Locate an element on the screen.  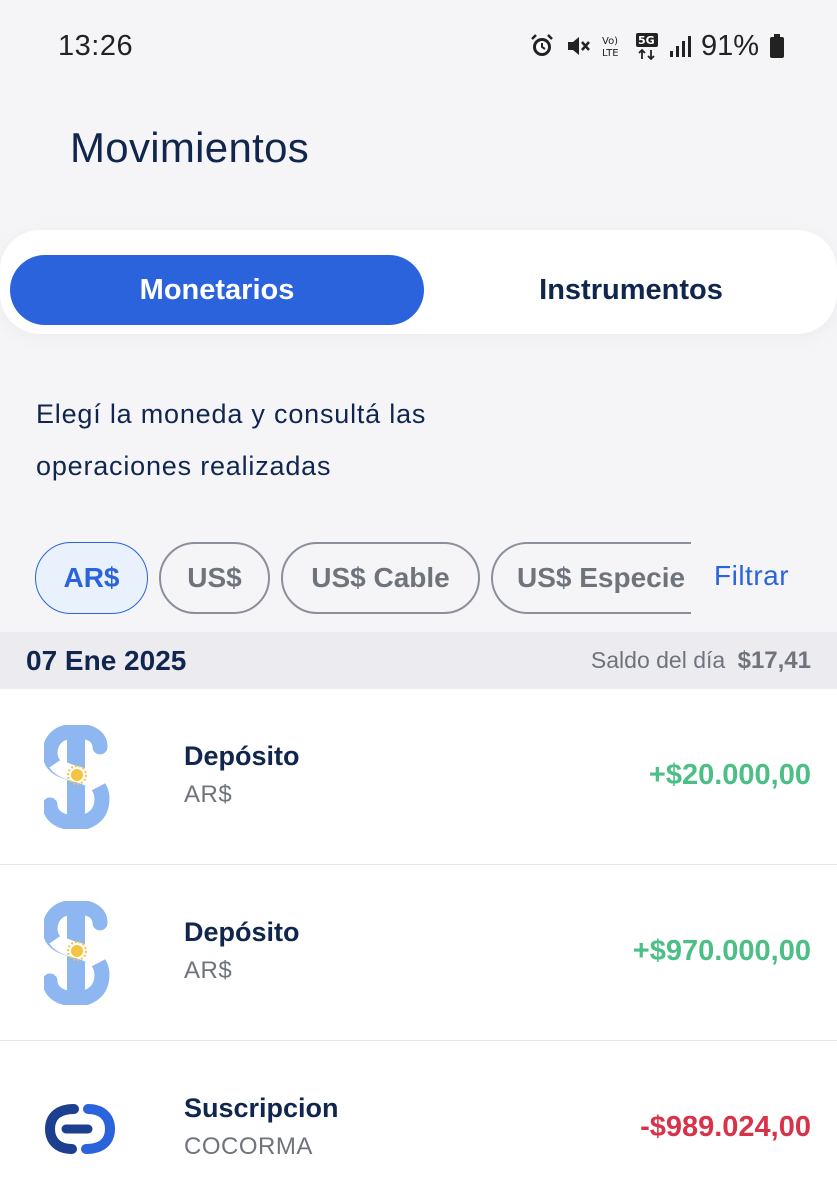
svg-text: 5G is located at coordinates (646, 40).